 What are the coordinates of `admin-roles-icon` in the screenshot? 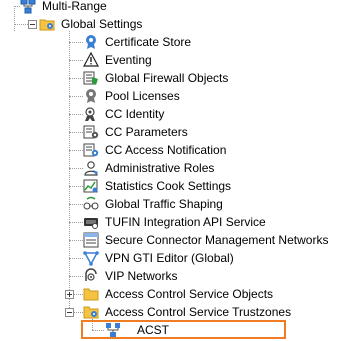 It's located at (91, 168).